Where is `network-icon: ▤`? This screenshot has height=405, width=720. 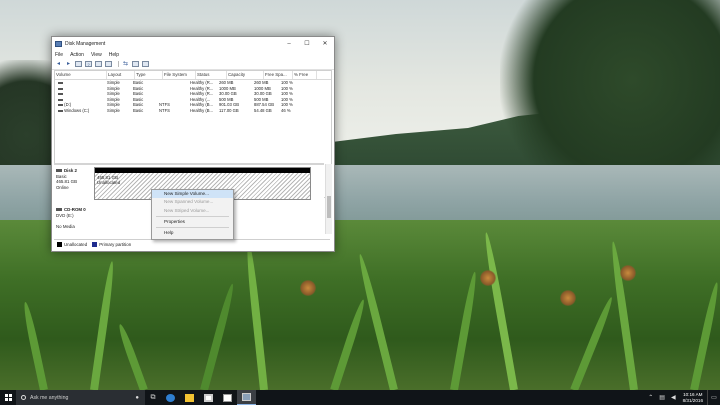 network-icon: ▤ is located at coordinates (662, 397).